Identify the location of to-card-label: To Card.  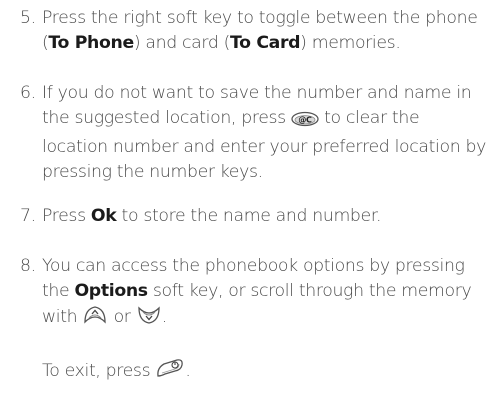
(265, 43).